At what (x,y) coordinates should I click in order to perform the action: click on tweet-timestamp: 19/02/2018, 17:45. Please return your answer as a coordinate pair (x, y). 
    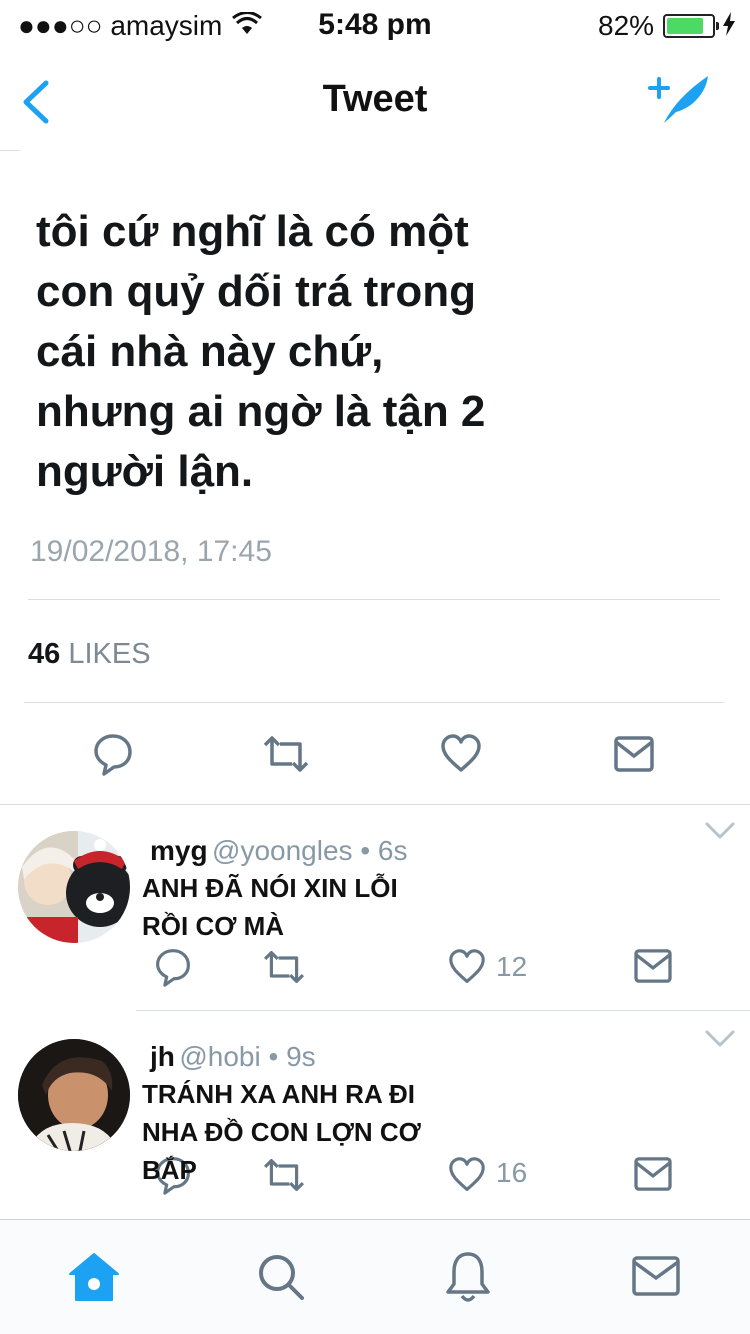
    Looking at the image, I should click on (151, 551).